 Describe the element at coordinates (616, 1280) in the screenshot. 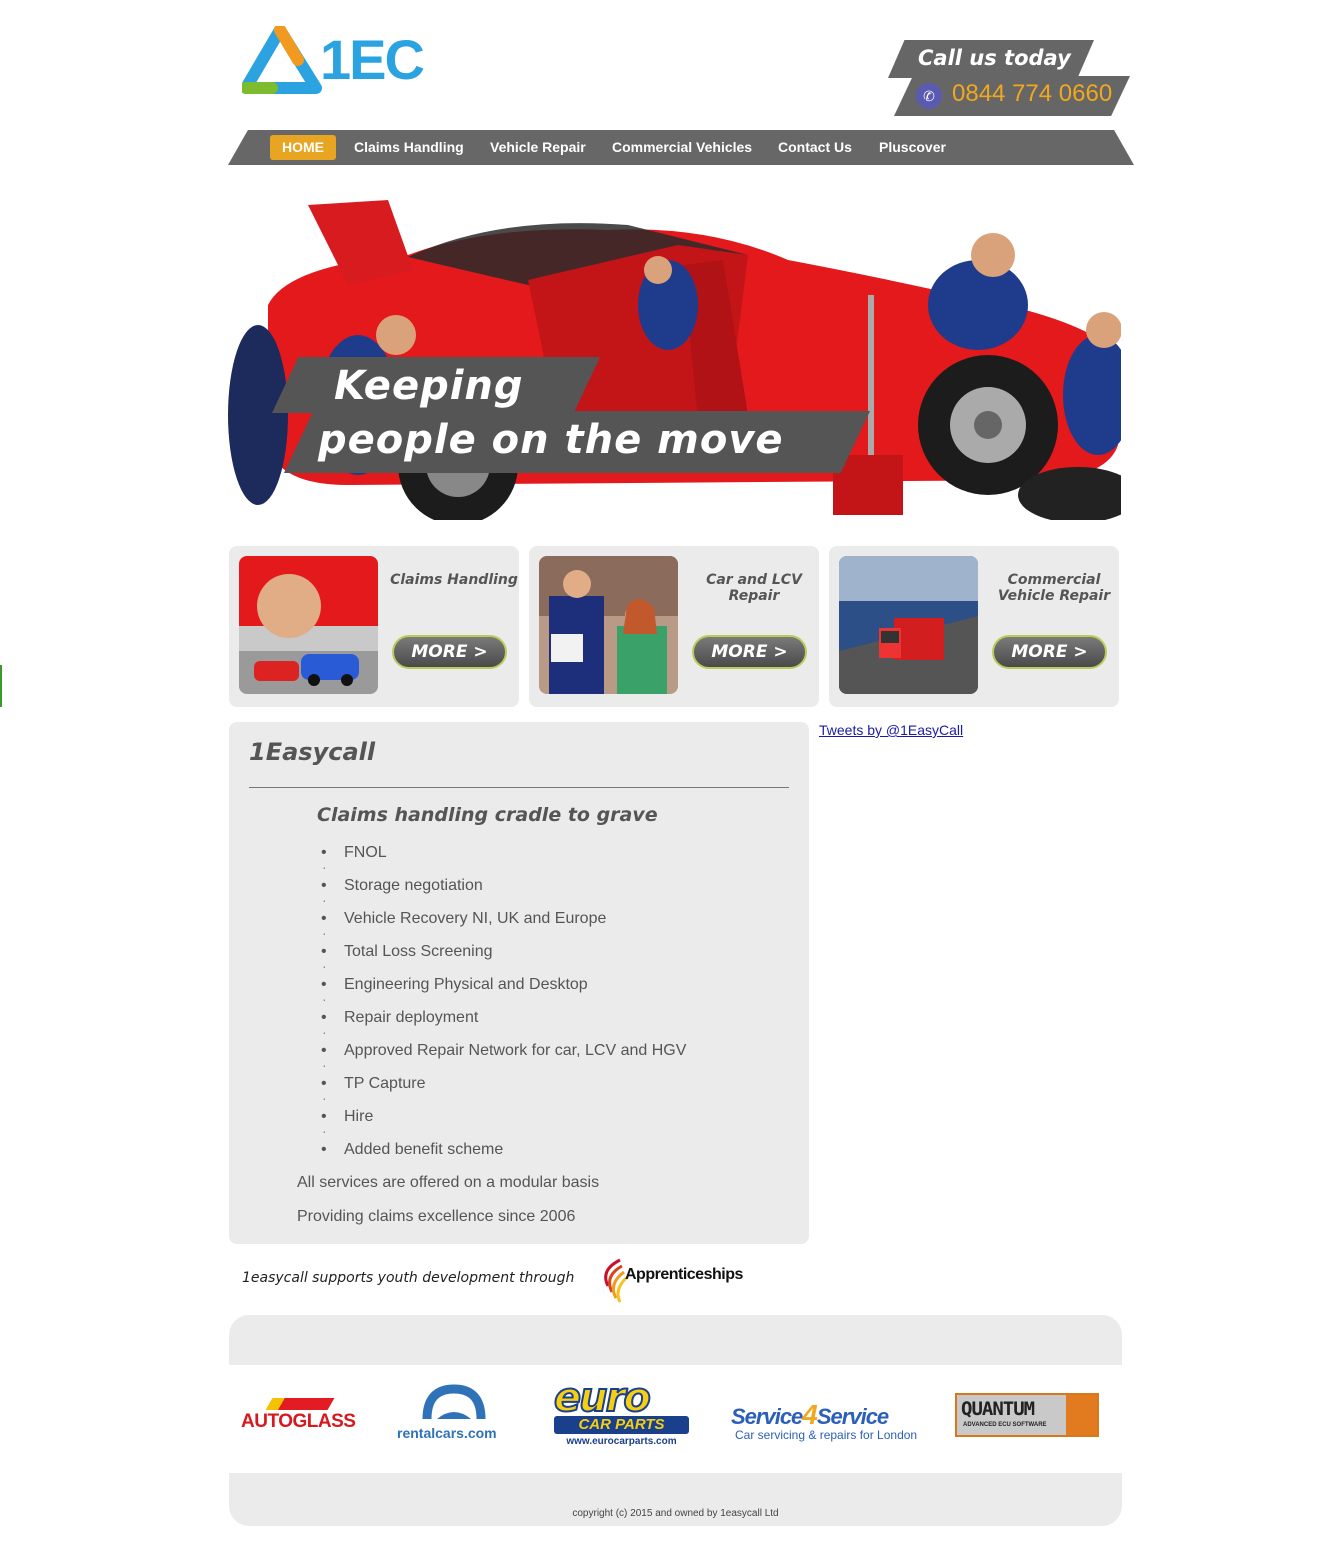

I see `apprenticeships-swirl-icon` at that location.